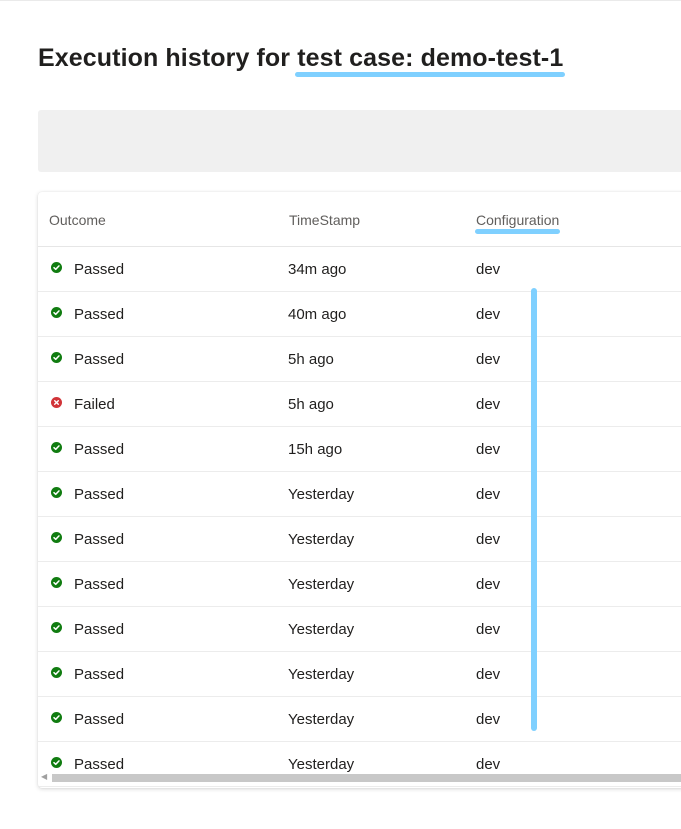 The height and width of the screenshot is (829, 681). Describe the element at coordinates (77, 220) in the screenshot. I see `column-header-outcome: Outcome` at that location.